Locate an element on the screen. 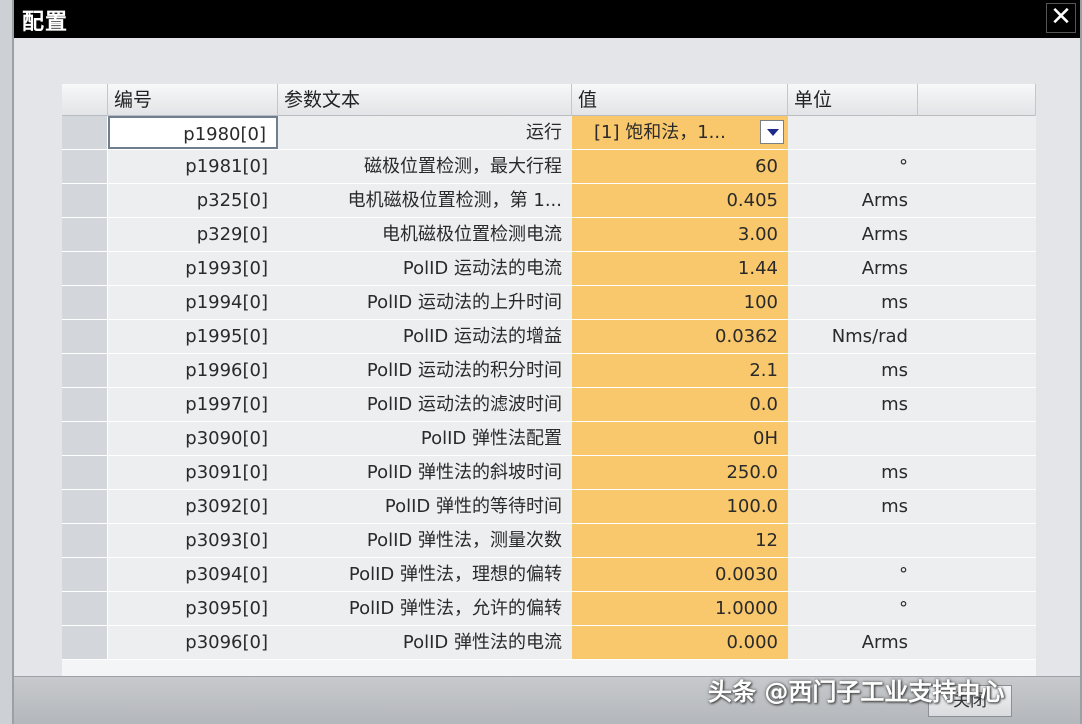 The height and width of the screenshot is (724, 1082). param-id-cell: p1997[0] is located at coordinates (193, 404).